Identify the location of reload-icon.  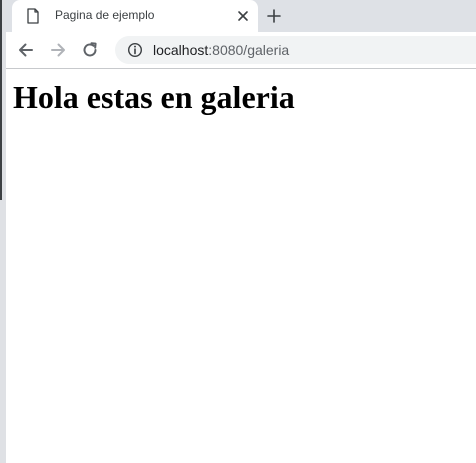
(90, 50).